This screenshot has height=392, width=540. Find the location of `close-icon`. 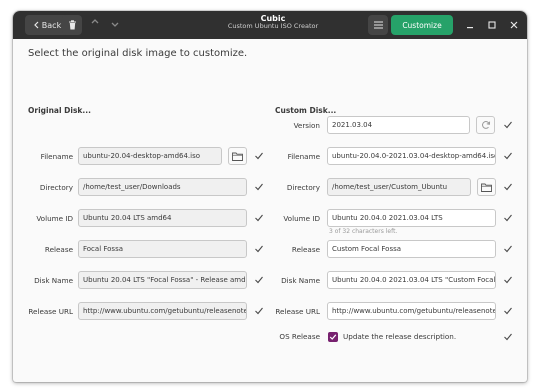

close-icon is located at coordinates (514, 25).